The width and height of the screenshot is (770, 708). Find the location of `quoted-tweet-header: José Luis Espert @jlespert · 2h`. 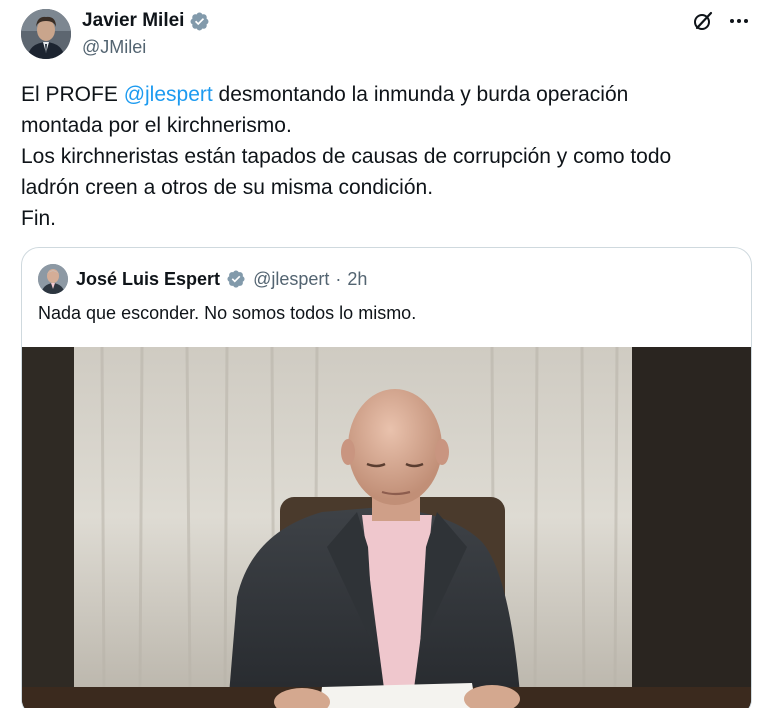

quoted-tweet-header: José Luis Espert @jlespert · 2h is located at coordinates (202, 279).